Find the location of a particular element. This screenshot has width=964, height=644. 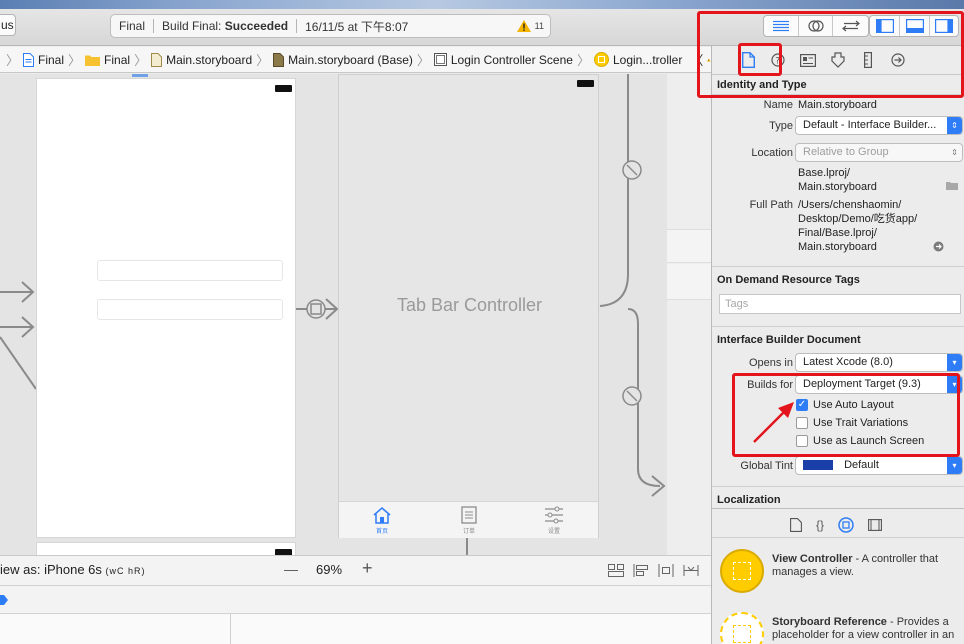

breadcrumb-storyboard: Main.storyboard is located at coordinates (203, 59).